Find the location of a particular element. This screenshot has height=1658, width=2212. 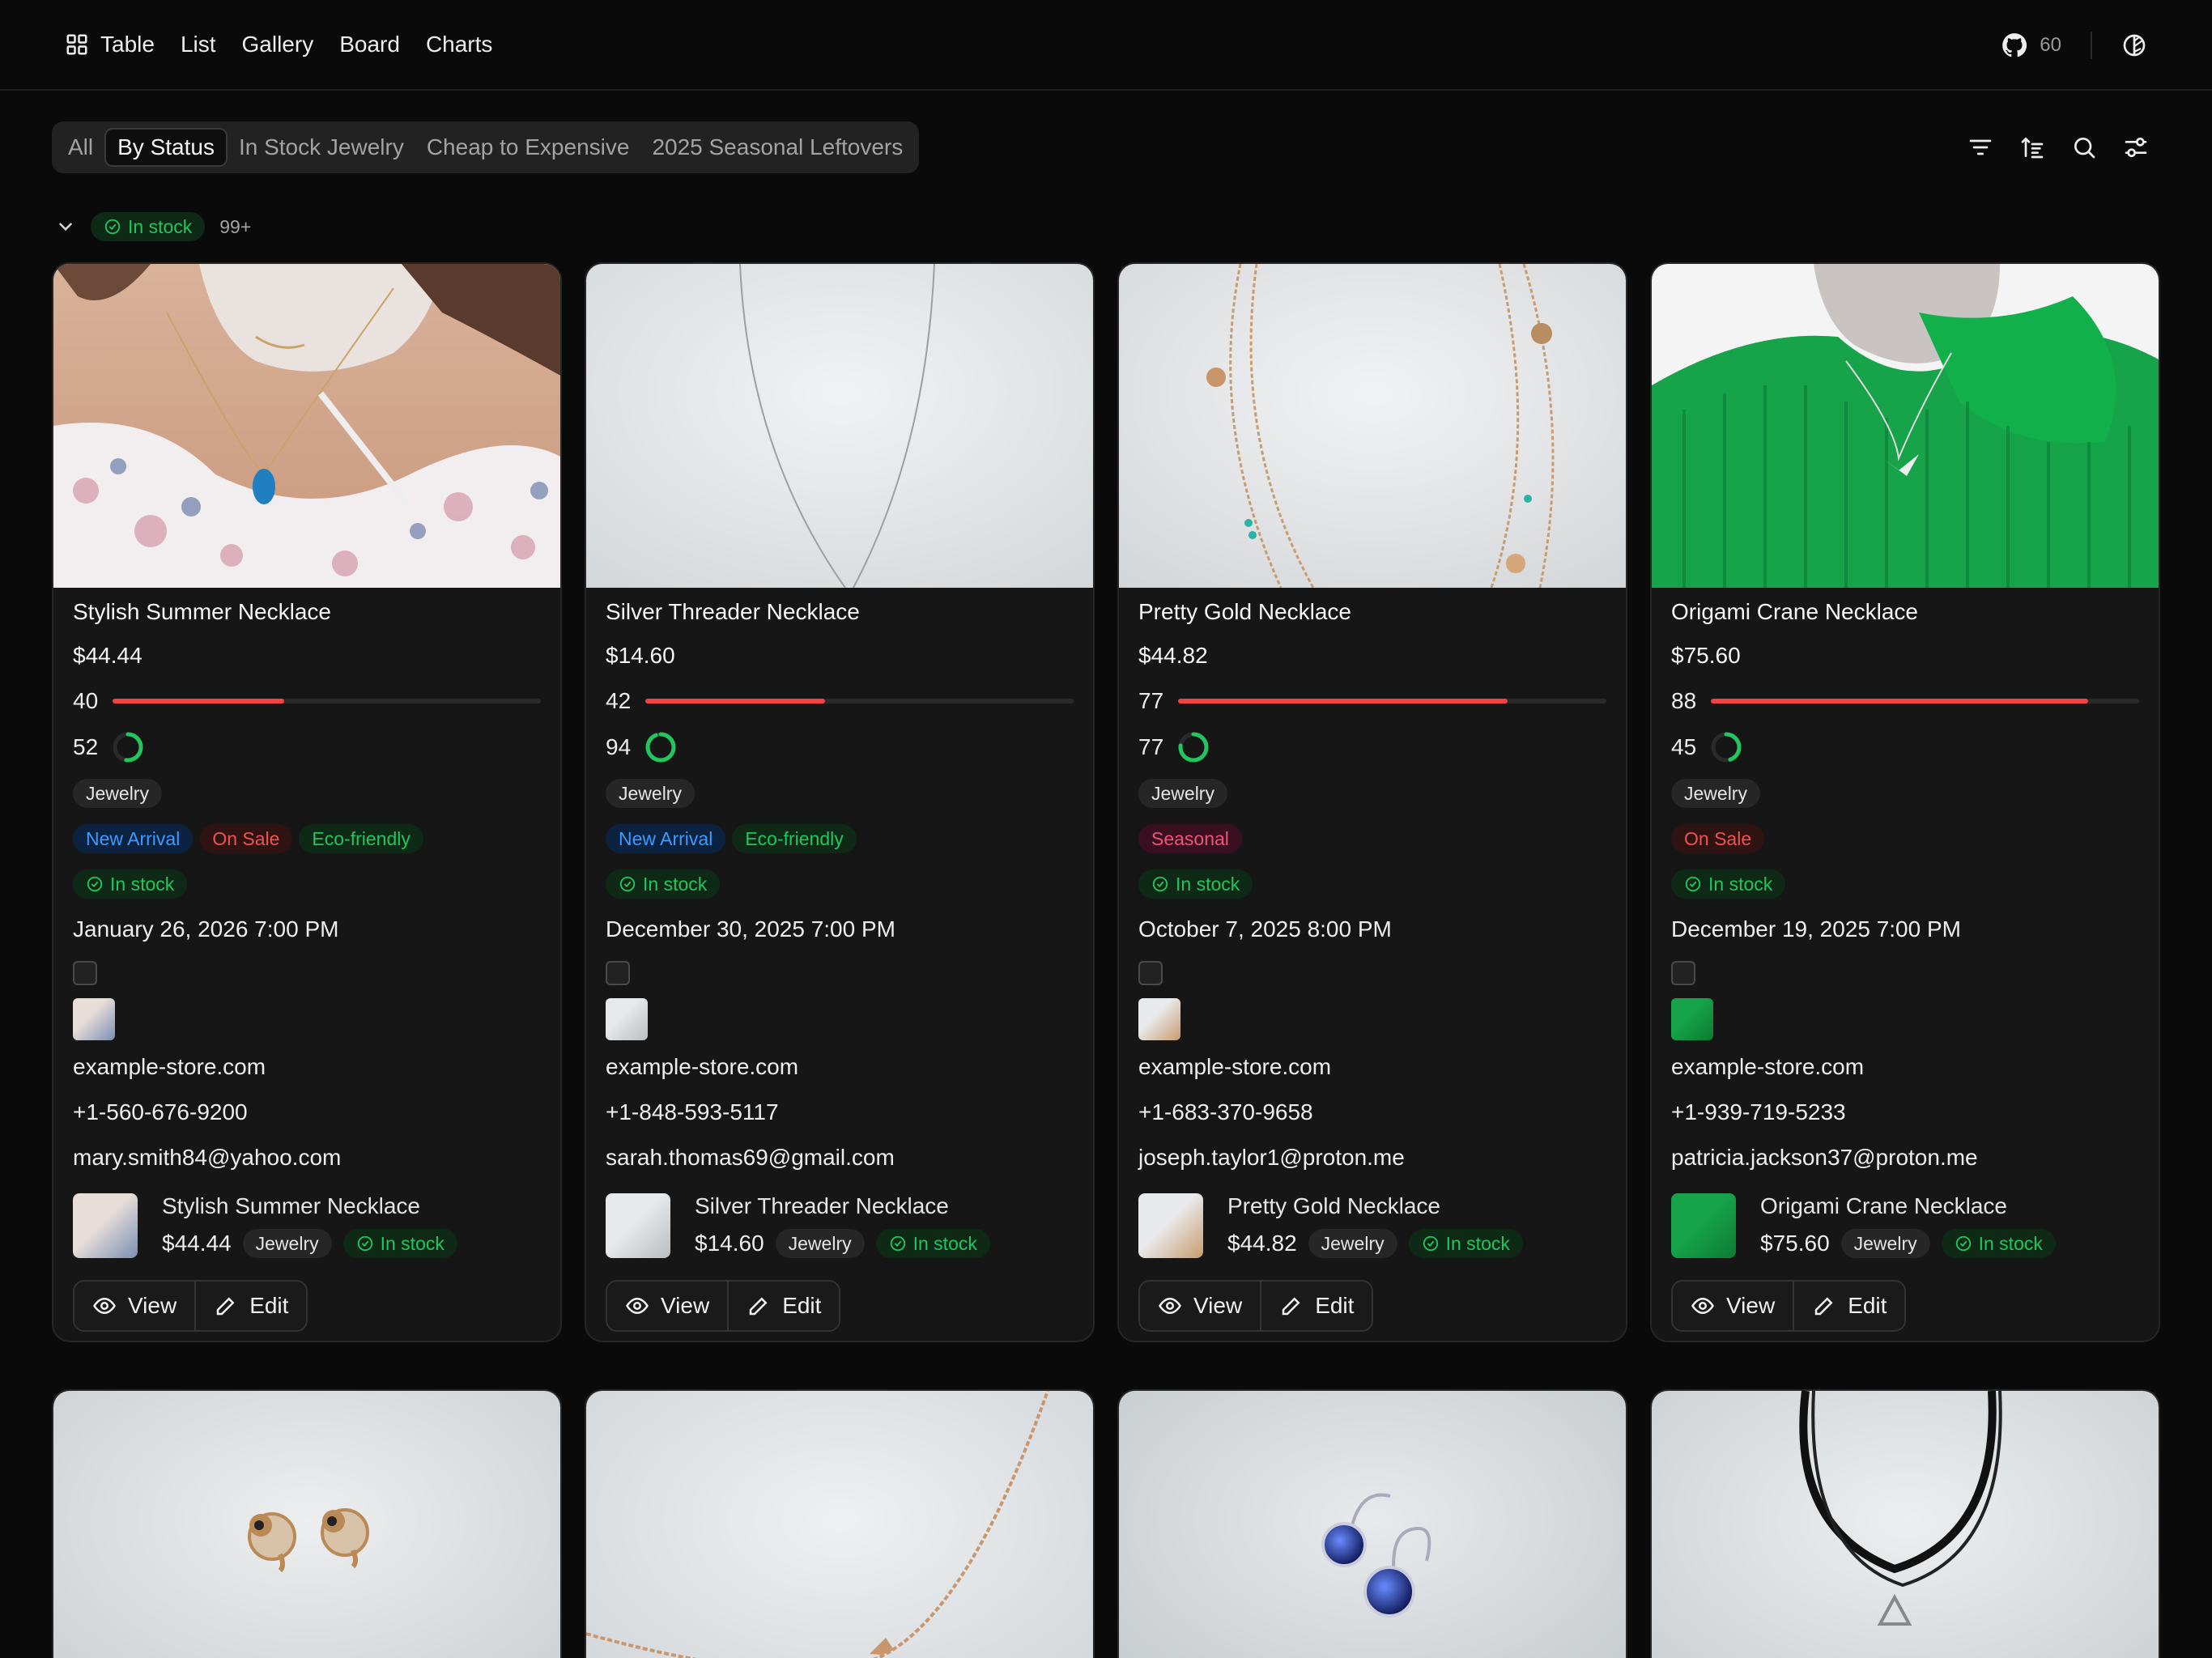

sort-button is located at coordinates (2032, 147).